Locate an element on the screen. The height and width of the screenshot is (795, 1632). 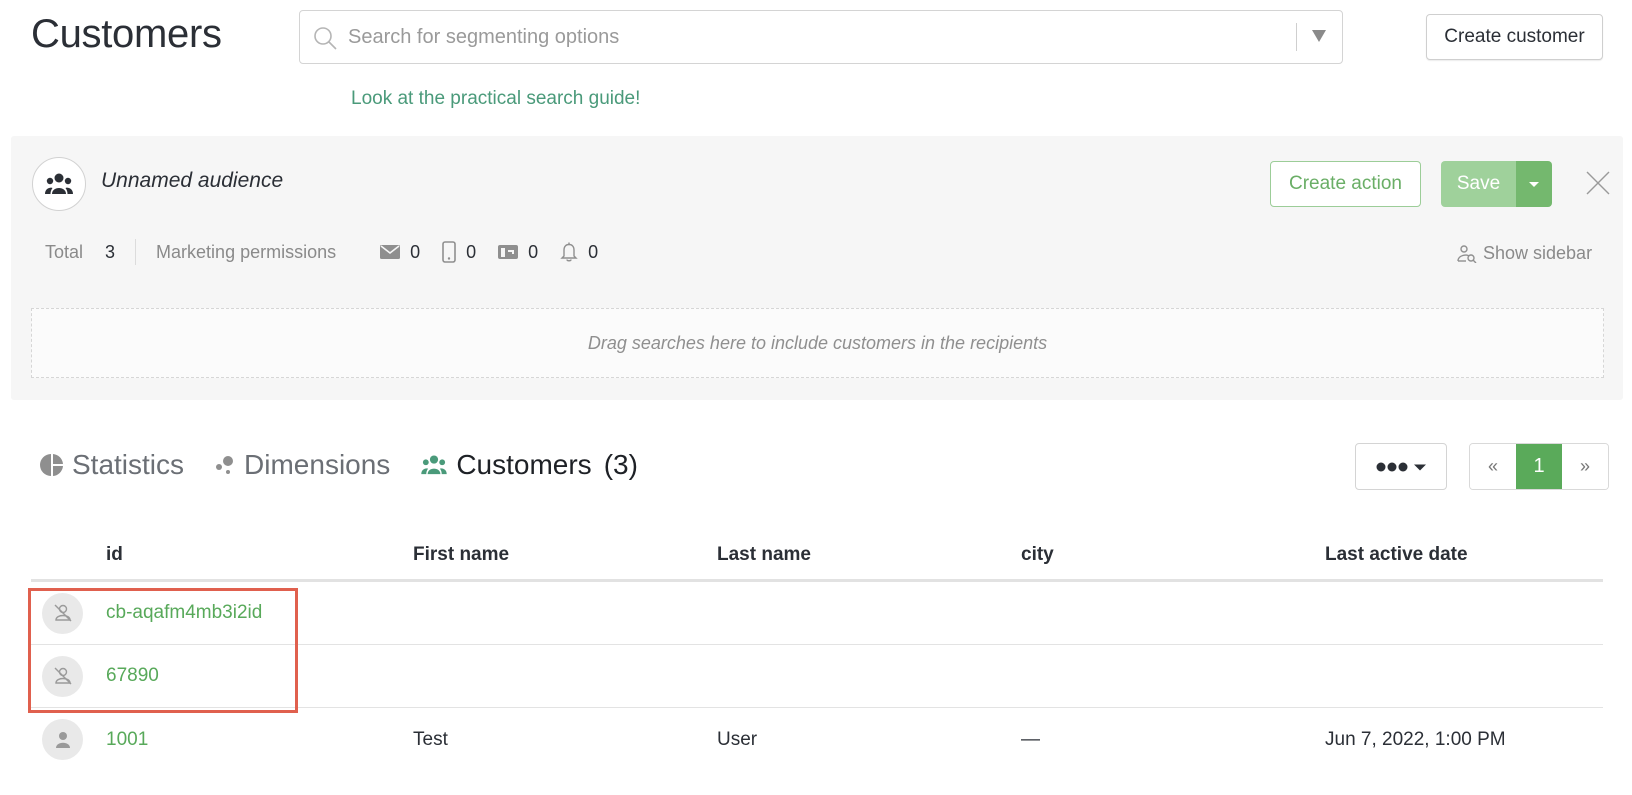
more-options-button is located at coordinates (1401, 466).